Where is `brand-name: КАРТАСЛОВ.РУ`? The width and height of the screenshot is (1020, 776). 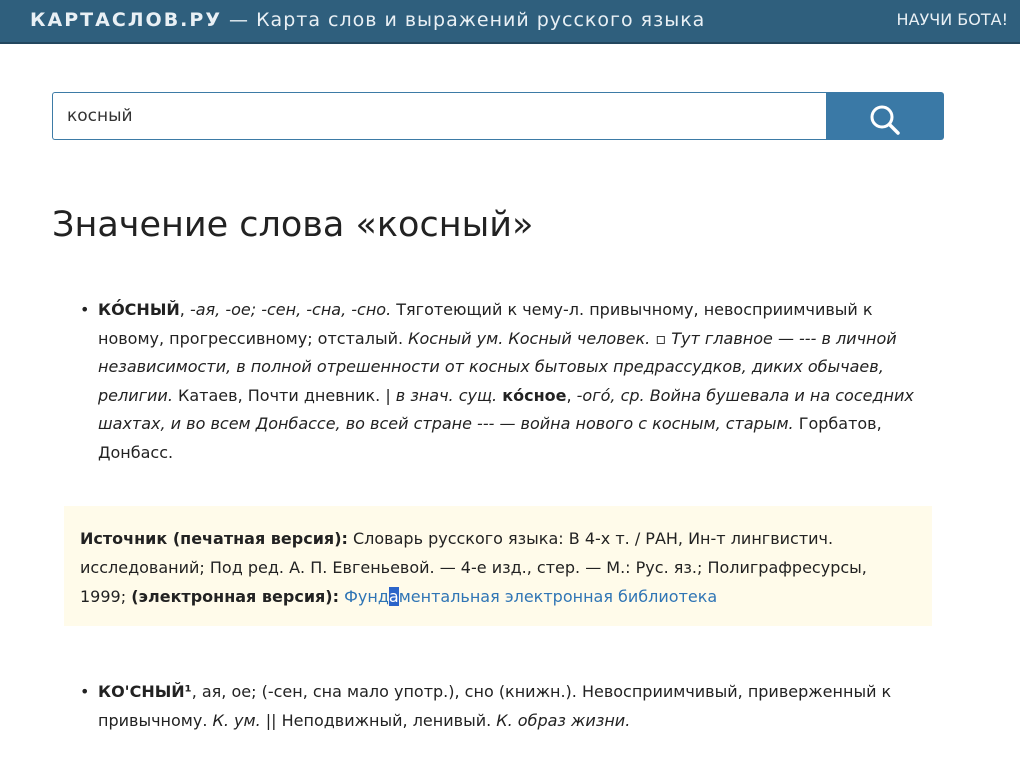 brand-name: КАРТАСЛОВ.РУ is located at coordinates (126, 20).